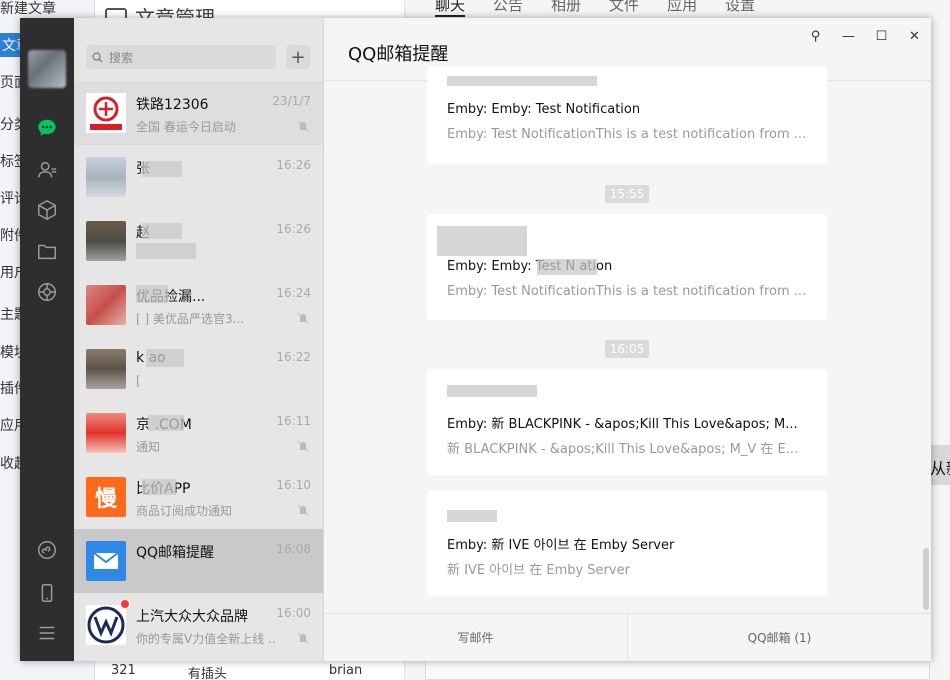 The width and height of the screenshot is (950, 680). I want to click on bg-table-row: 321 有插头 brian, so click(255, 670).